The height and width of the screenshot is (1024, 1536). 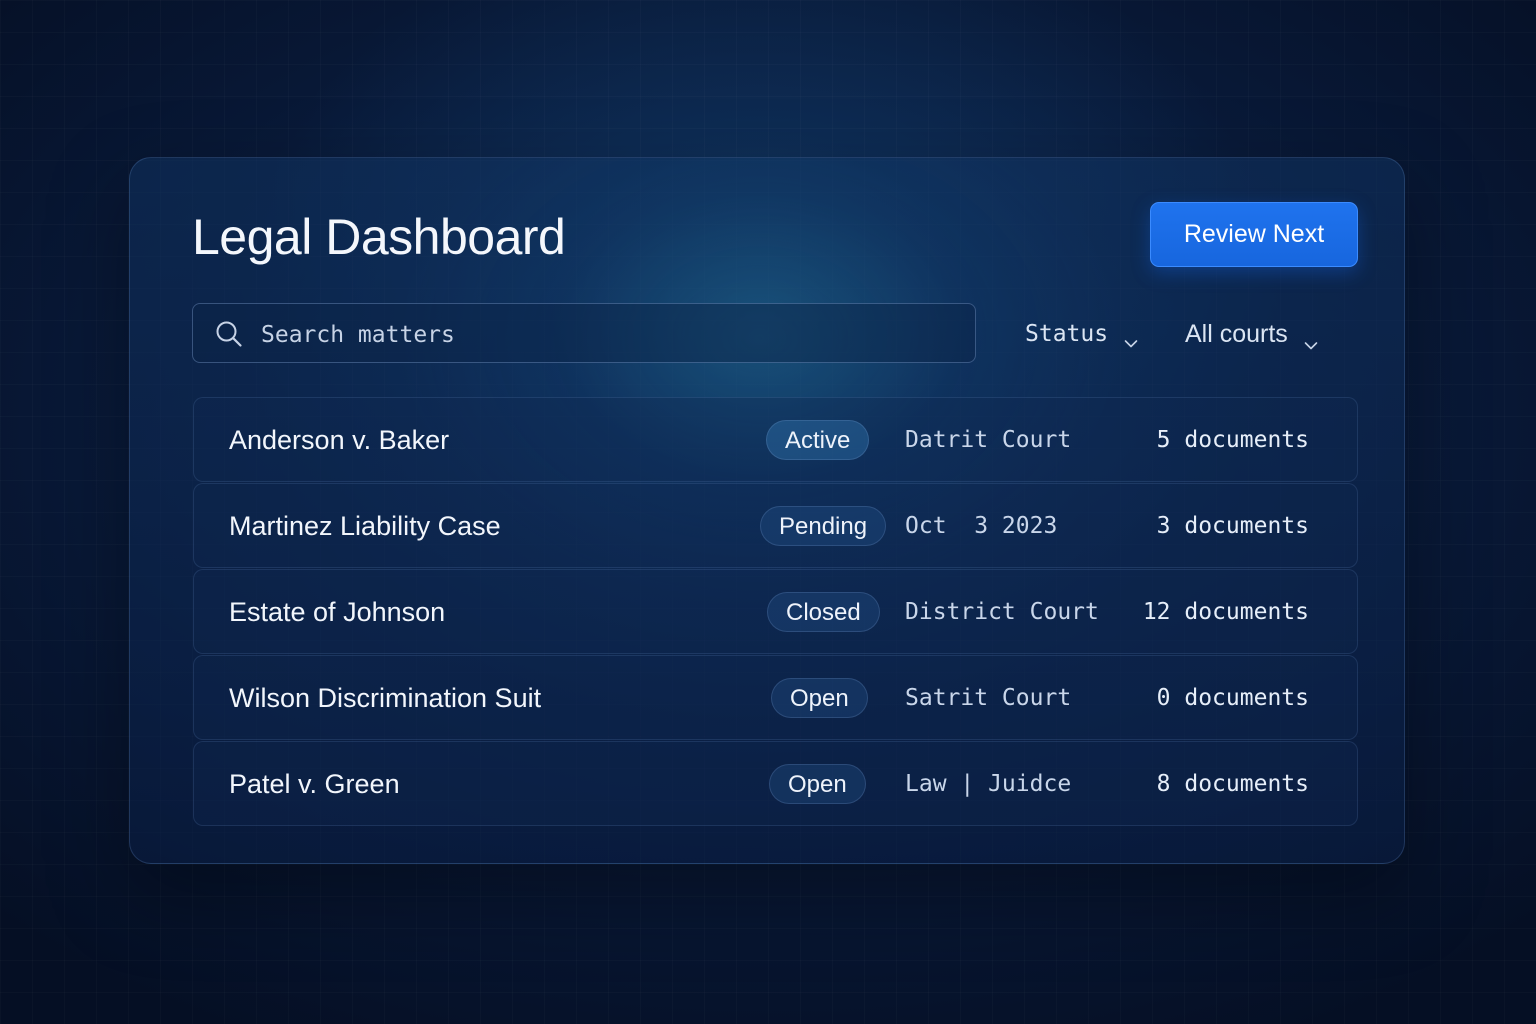 What do you see at coordinates (1232, 526) in the screenshot?
I see `document-count: 3 documents` at bounding box center [1232, 526].